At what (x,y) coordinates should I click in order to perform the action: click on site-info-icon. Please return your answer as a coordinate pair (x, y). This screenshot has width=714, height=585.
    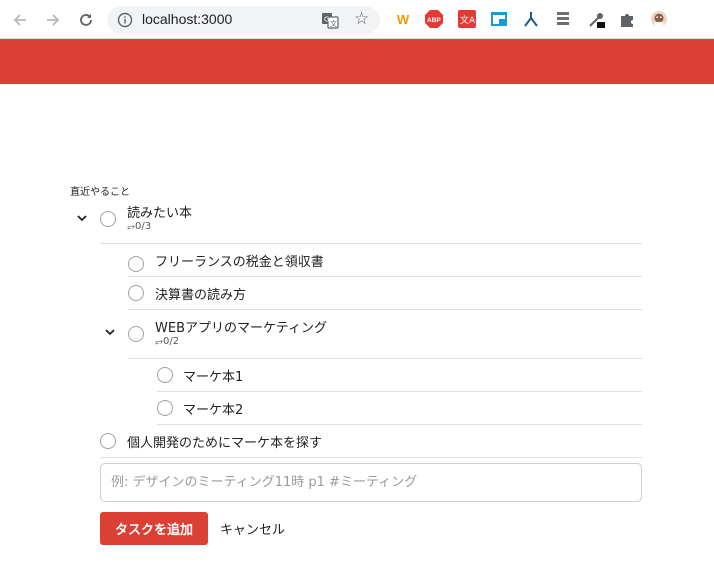
    Looking at the image, I should click on (125, 20).